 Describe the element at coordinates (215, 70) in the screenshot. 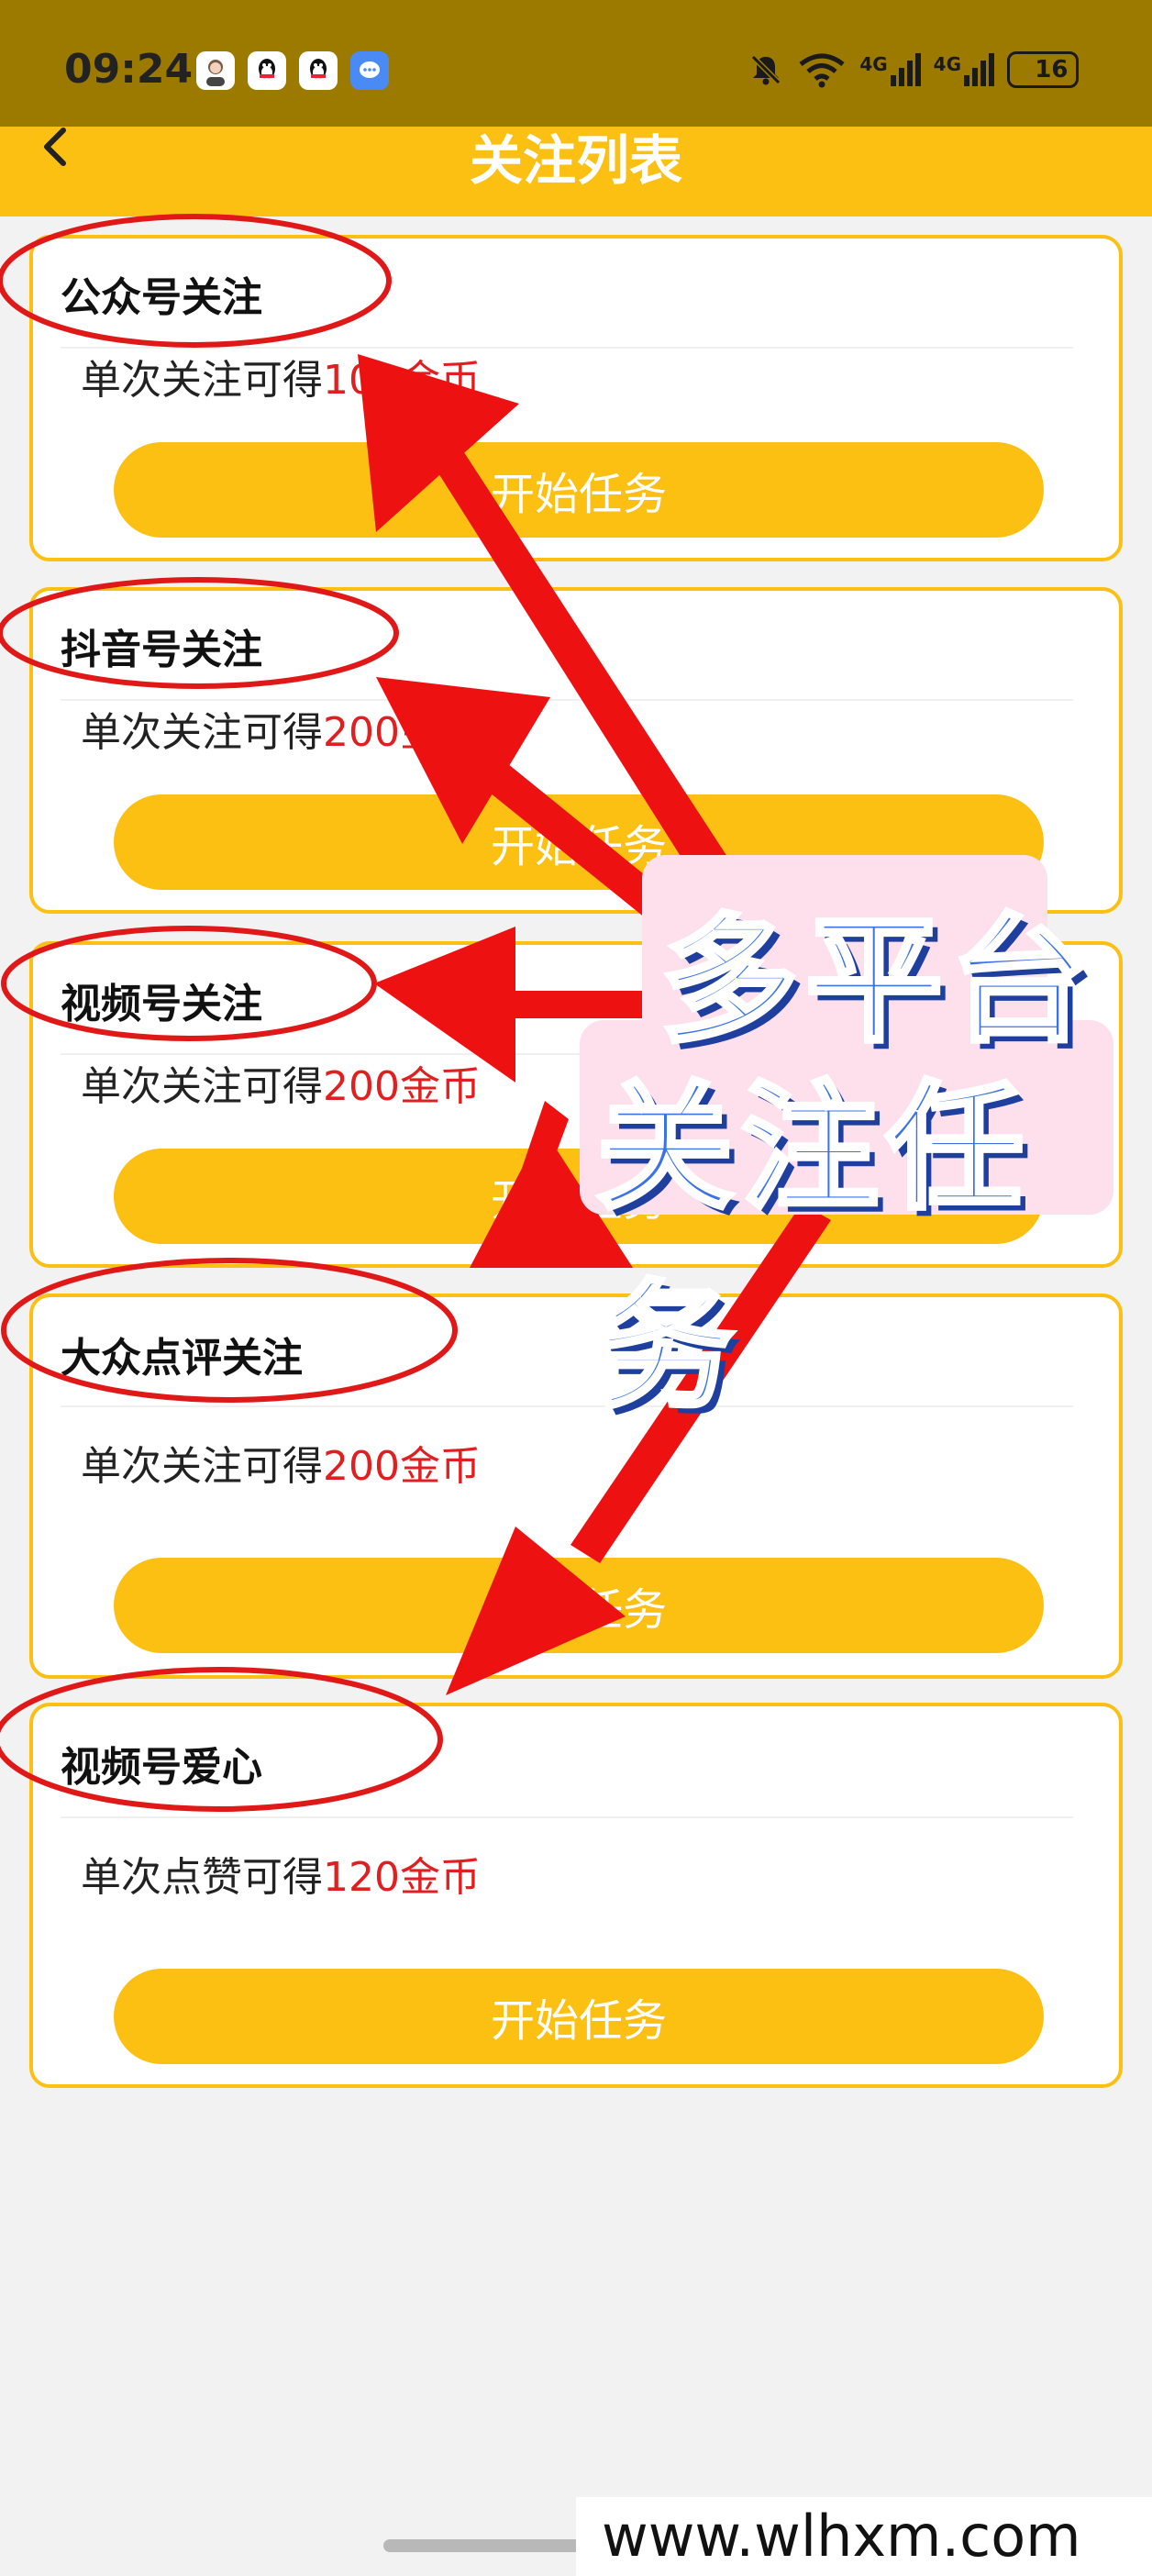

I see `avatar-icon` at that location.